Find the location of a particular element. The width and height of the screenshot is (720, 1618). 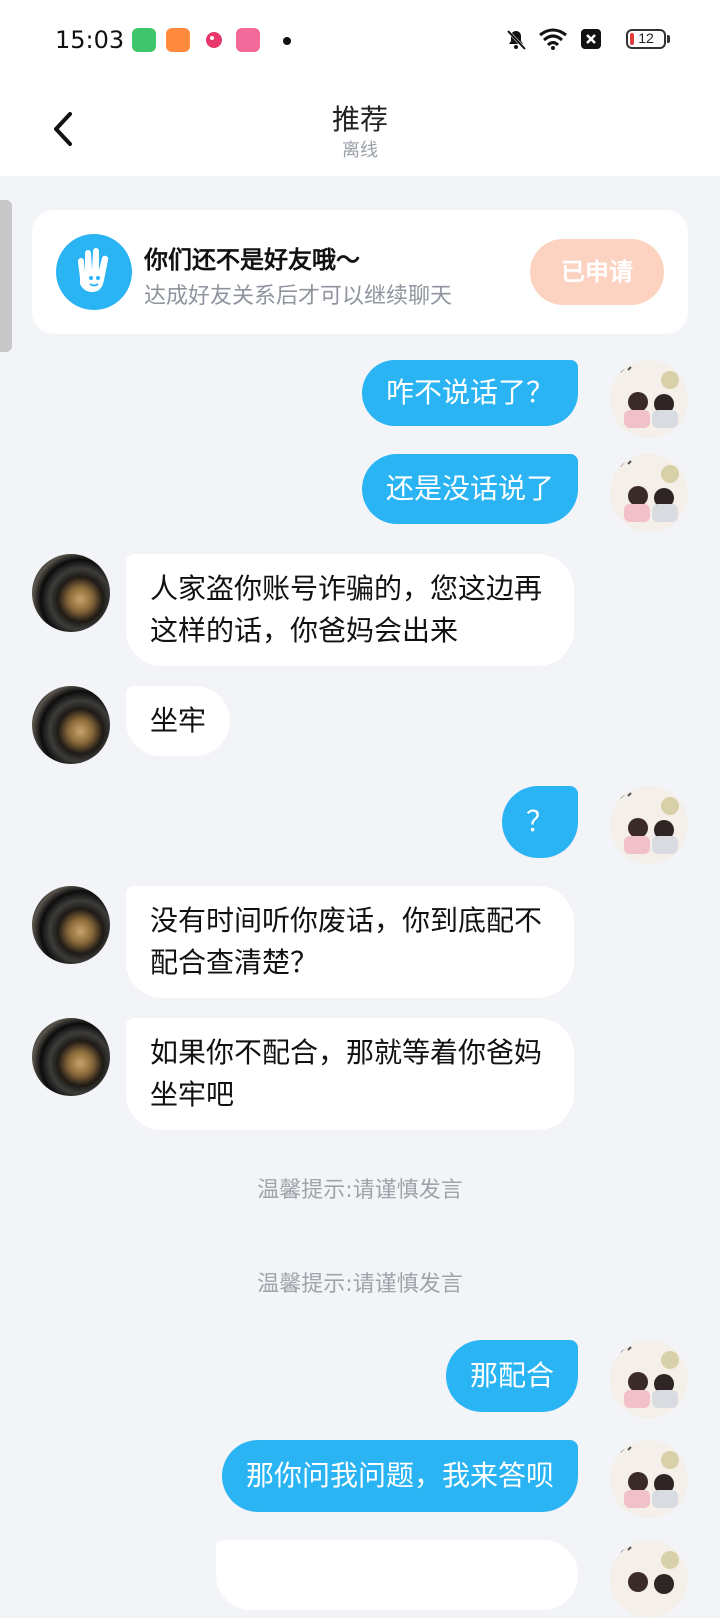

message-bubble: 人家盗你账号诈骗的，您这边再这样的话，你爸妈会出来 is located at coordinates (350, 610).